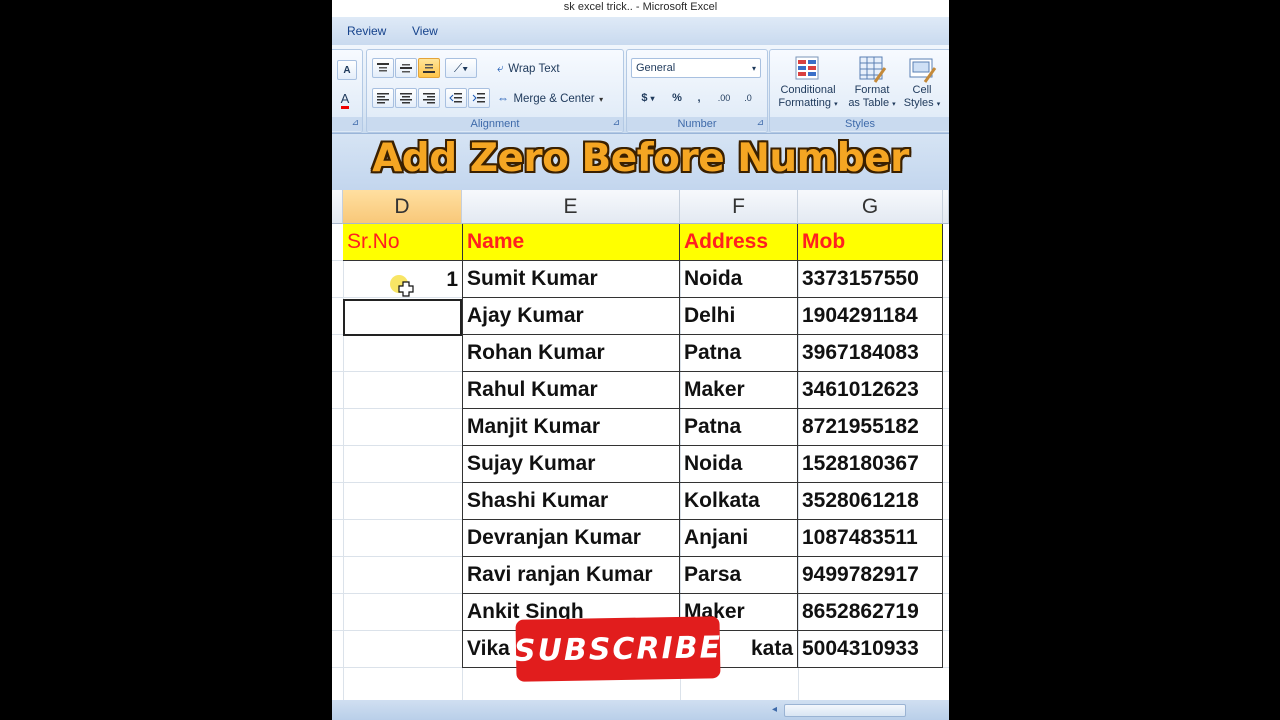 This screenshot has width=1280, height=720. Describe the element at coordinates (845, 710) in the screenshot. I see `scrollbar-thumb` at that location.